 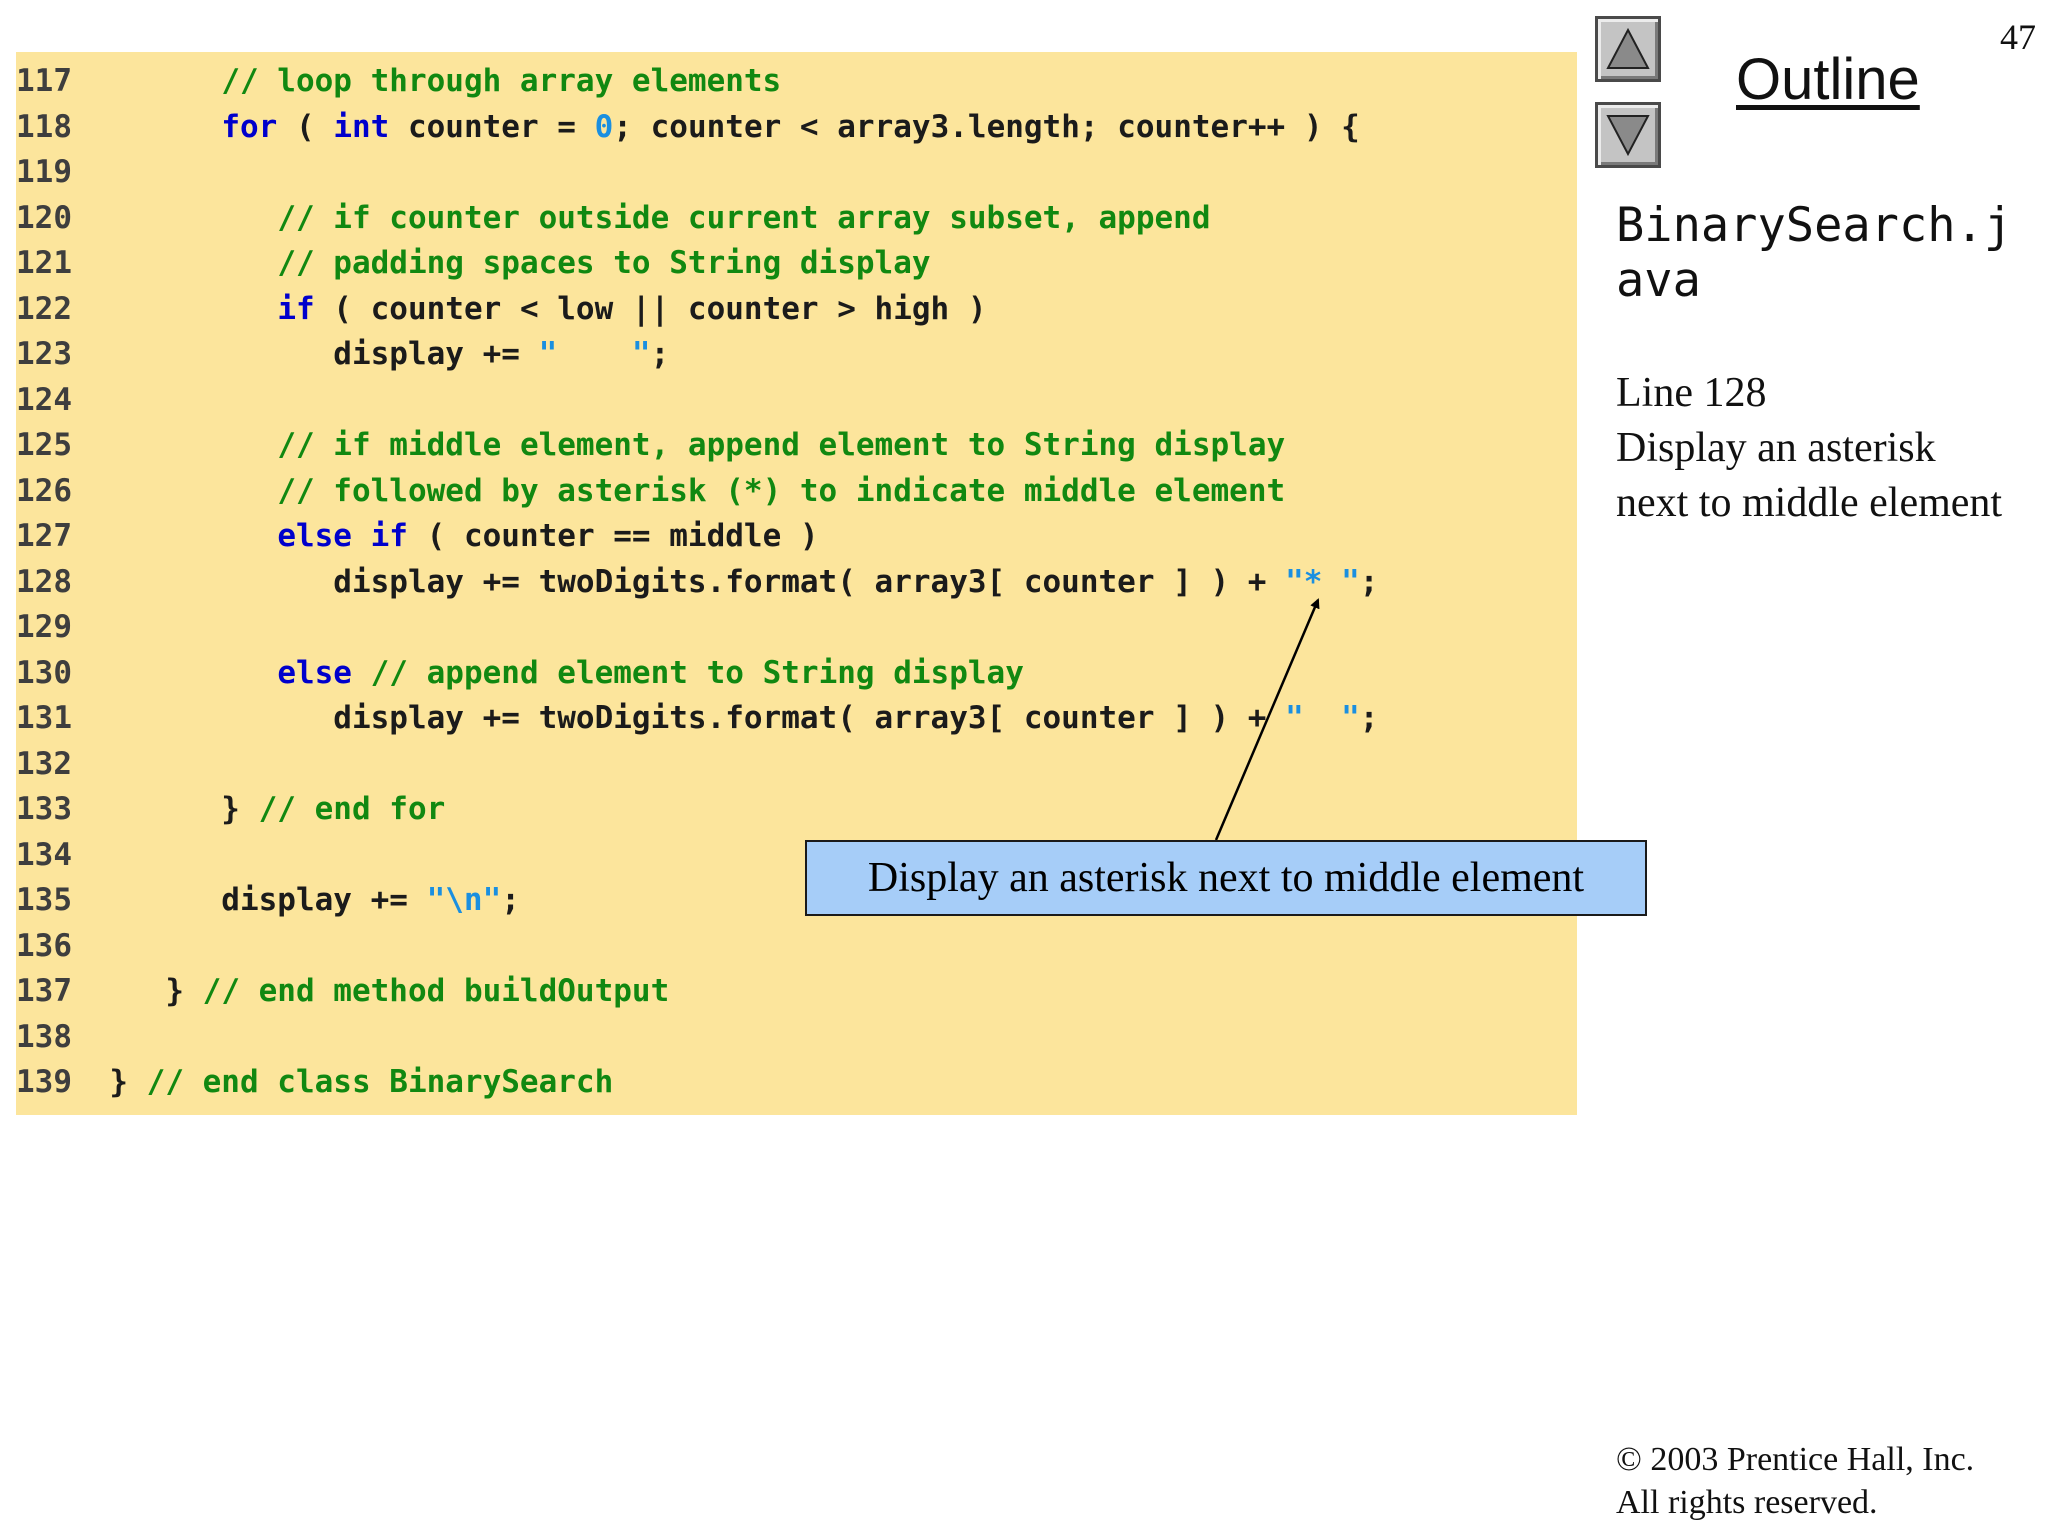 I want to click on rights-text: All rights reserved., so click(x=1747, y=1502).